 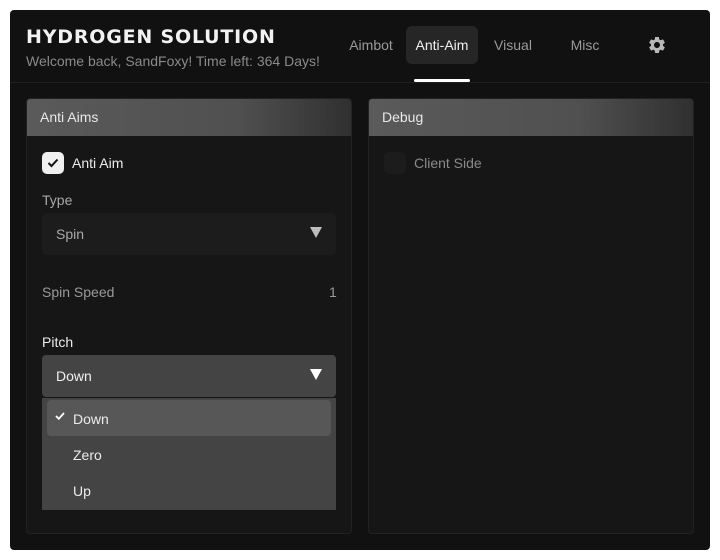 What do you see at coordinates (442, 45) in the screenshot?
I see `tab-anti-aim: Anti-Aim` at bounding box center [442, 45].